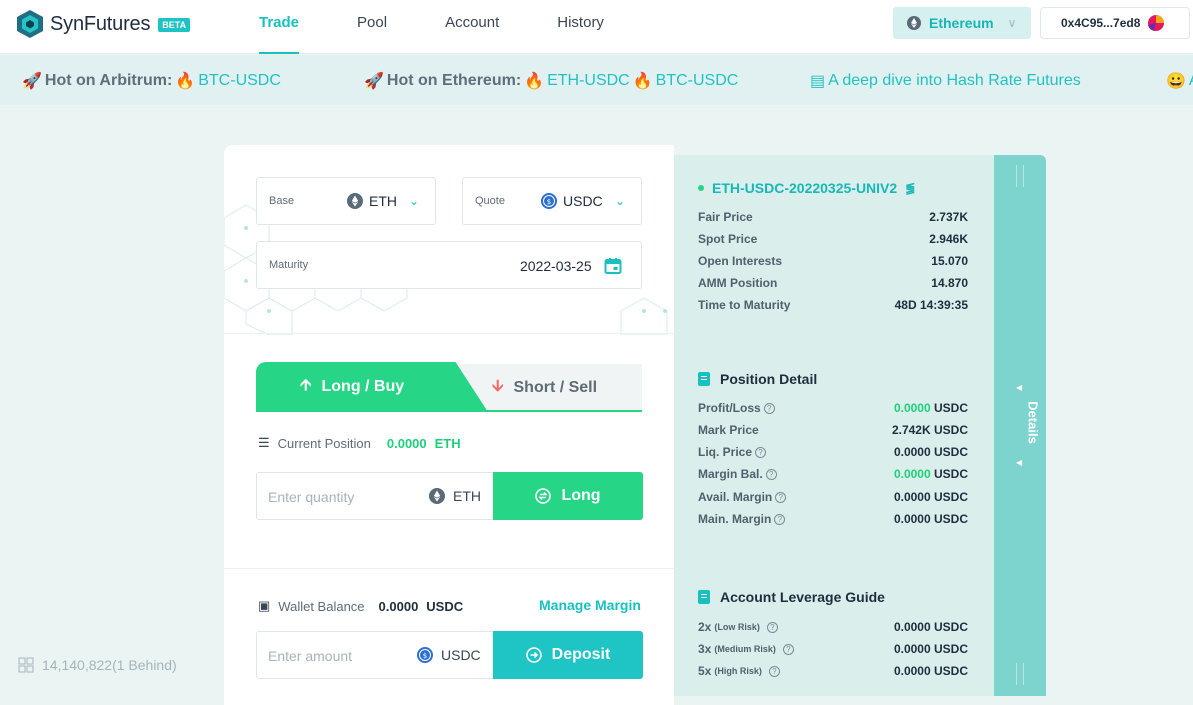  I want to click on leverage-guide-title: Account Leverage Guide, so click(791, 597).